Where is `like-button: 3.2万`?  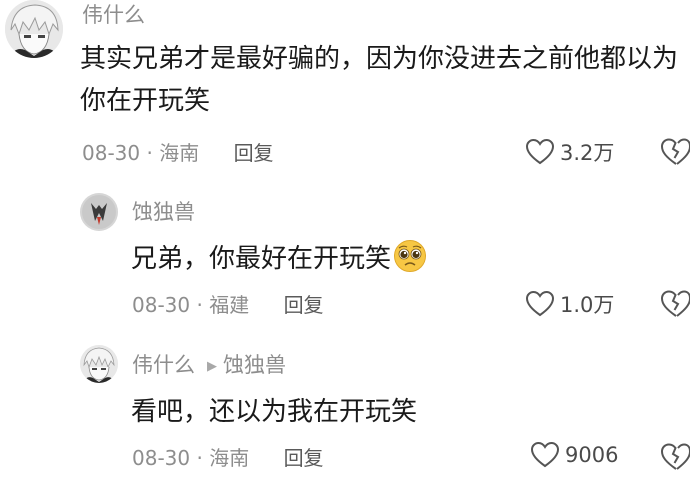 like-button: 3.2万 is located at coordinates (570, 152).